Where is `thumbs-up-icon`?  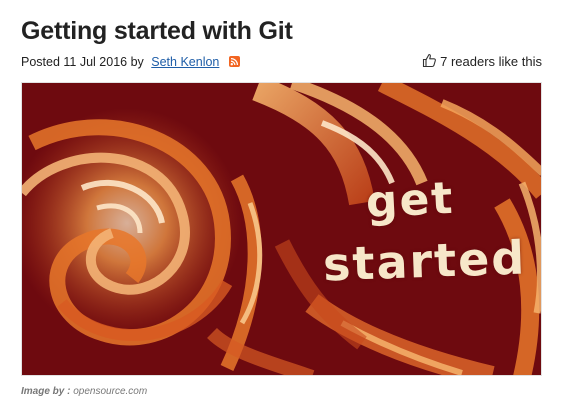
thumbs-up-icon is located at coordinates (429, 60).